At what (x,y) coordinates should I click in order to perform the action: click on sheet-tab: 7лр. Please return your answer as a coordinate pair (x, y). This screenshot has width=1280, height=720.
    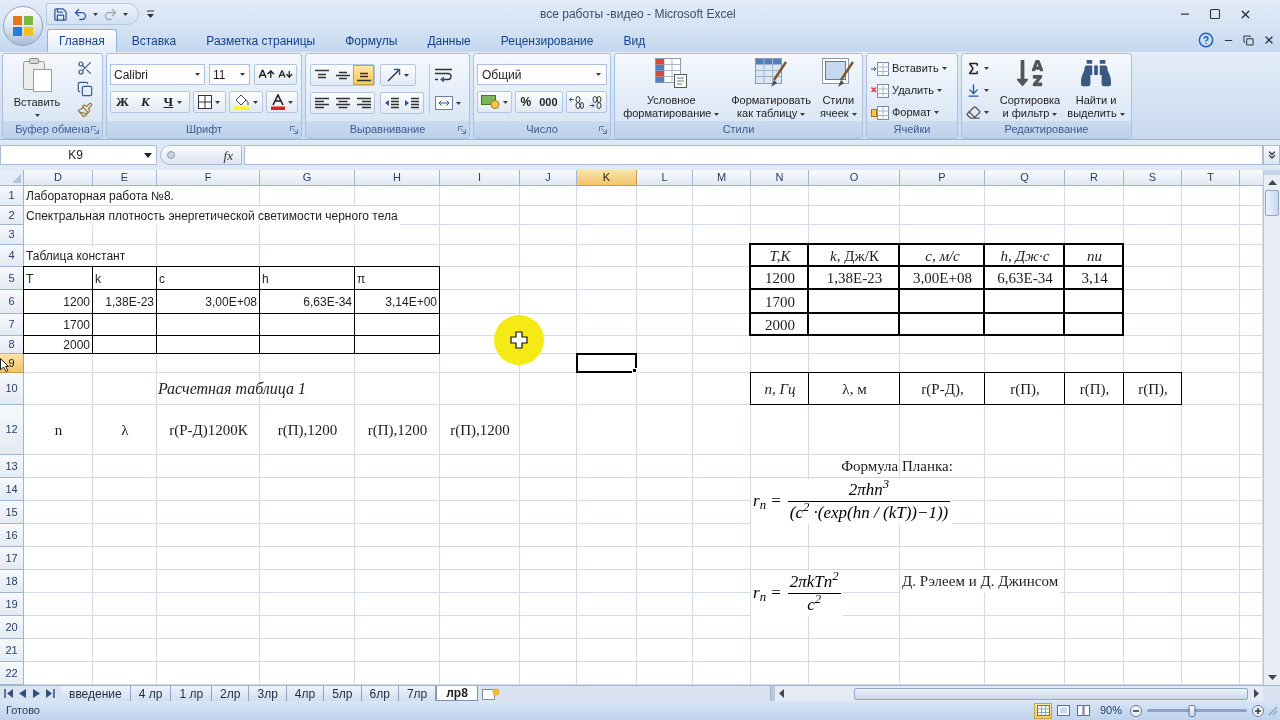
    Looking at the image, I should click on (417, 693).